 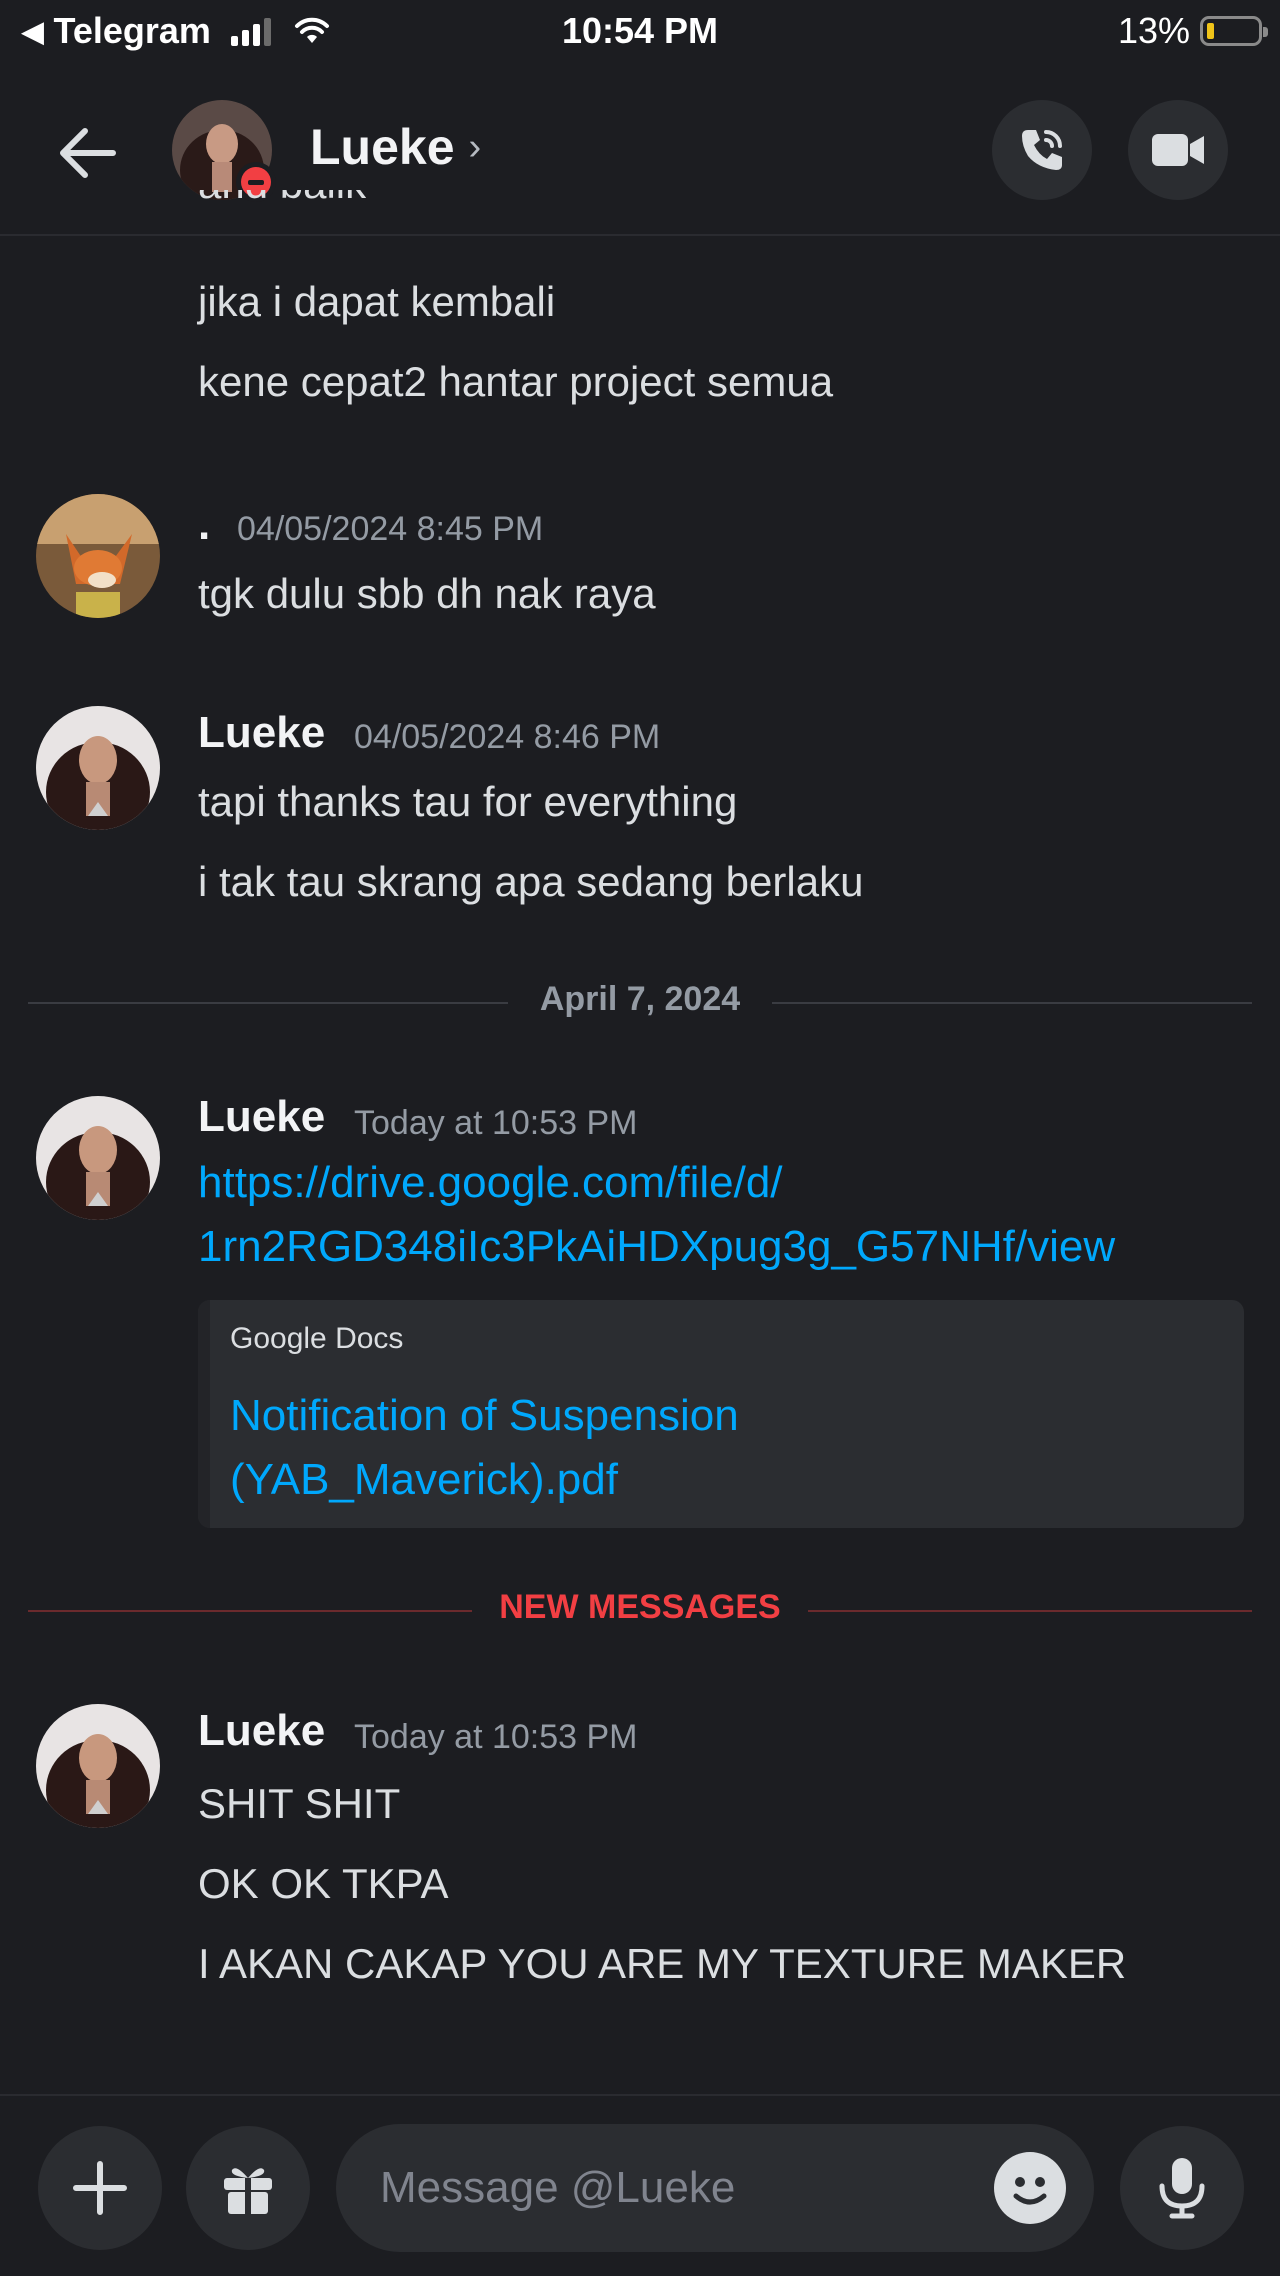 I want to click on message-line: tapi thanks tau for everything, so click(x=468, y=801).